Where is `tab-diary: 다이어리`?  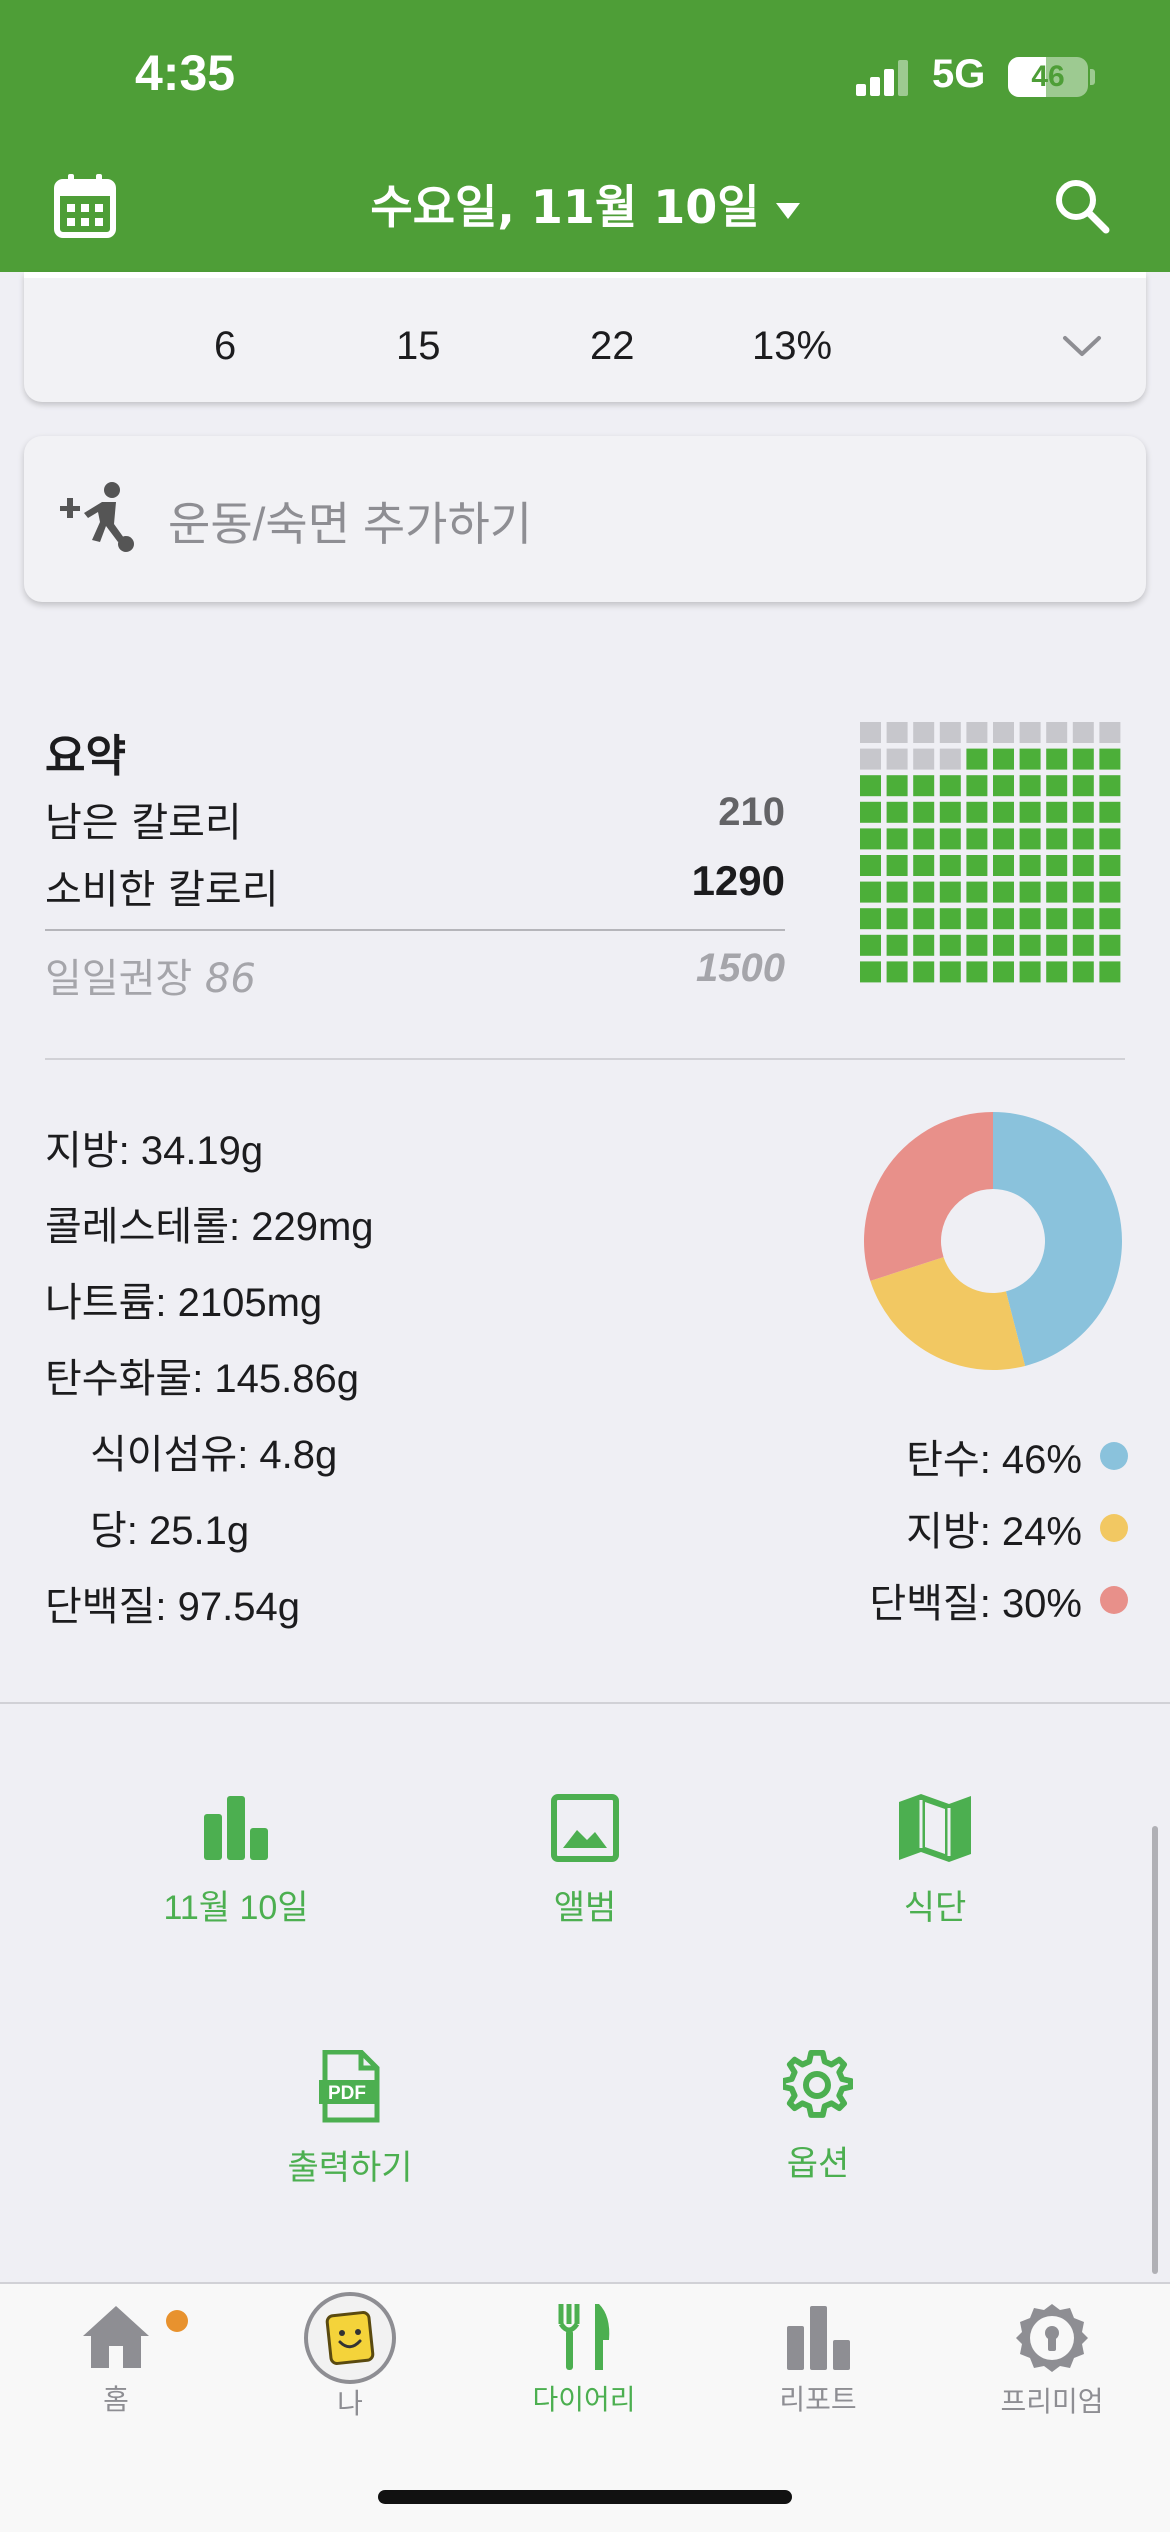 tab-diary: 다이어리 is located at coordinates (584, 2360).